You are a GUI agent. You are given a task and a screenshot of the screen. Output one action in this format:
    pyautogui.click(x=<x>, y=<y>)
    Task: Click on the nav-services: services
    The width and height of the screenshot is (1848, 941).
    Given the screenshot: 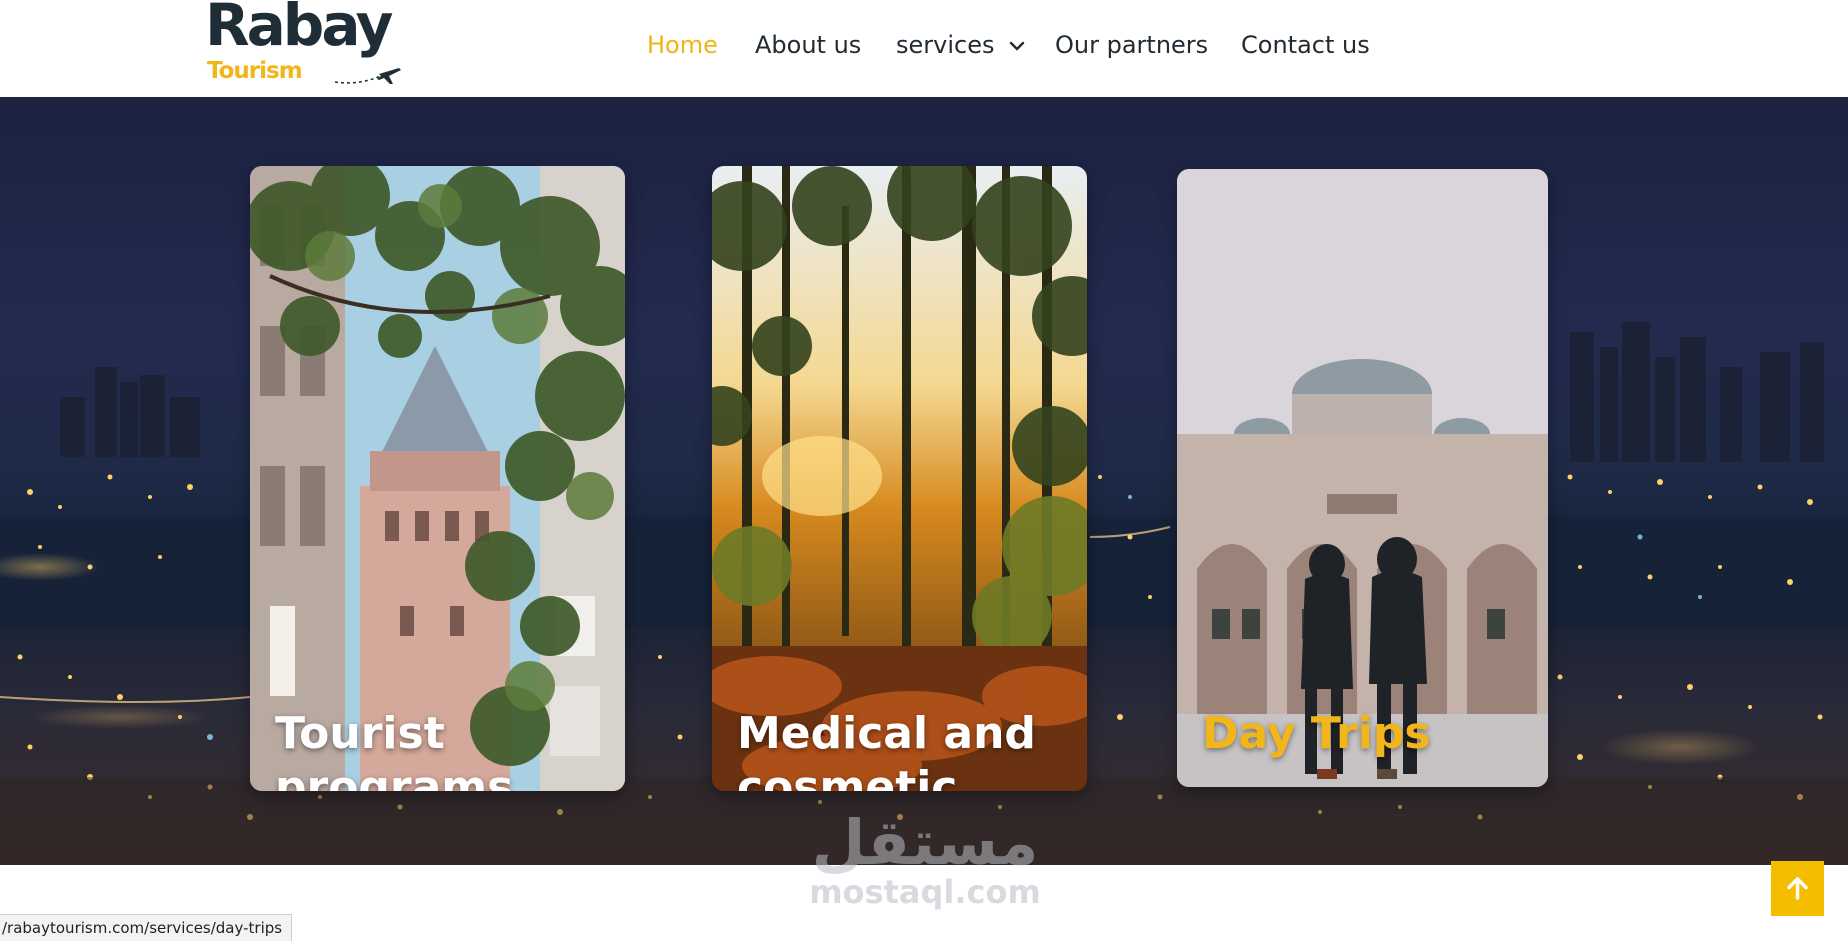 What is the action you would take?
    pyautogui.click(x=961, y=45)
    